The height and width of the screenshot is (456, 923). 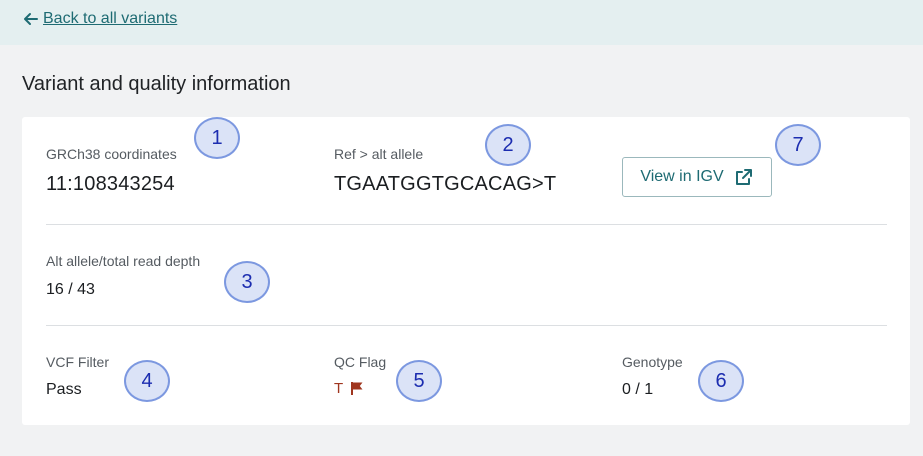 I want to click on allele-value: TGAATGGTGCACAG>T, so click(x=445, y=184).